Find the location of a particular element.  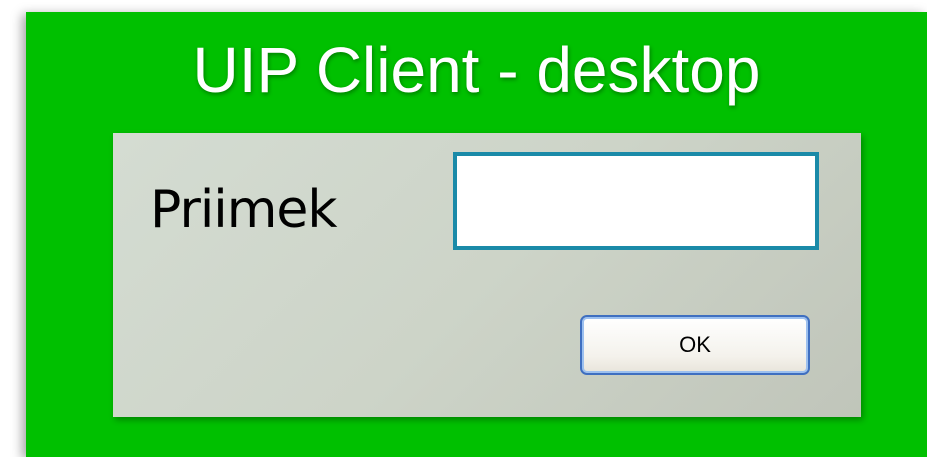

priimek-input is located at coordinates (636, 201).